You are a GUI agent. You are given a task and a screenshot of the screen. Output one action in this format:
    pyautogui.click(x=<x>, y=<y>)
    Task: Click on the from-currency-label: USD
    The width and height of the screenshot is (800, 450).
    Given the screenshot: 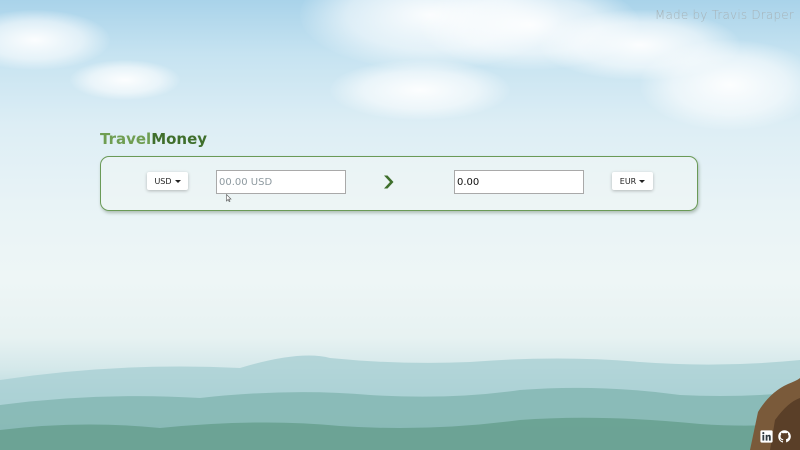 What is the action you would take?
    pyautogui.click(x=163, y=181)
    